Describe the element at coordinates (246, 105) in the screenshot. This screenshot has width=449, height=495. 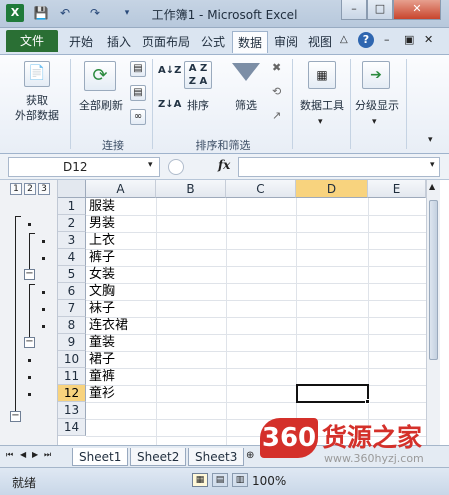
I see `filter-button: 筛选` at that location.